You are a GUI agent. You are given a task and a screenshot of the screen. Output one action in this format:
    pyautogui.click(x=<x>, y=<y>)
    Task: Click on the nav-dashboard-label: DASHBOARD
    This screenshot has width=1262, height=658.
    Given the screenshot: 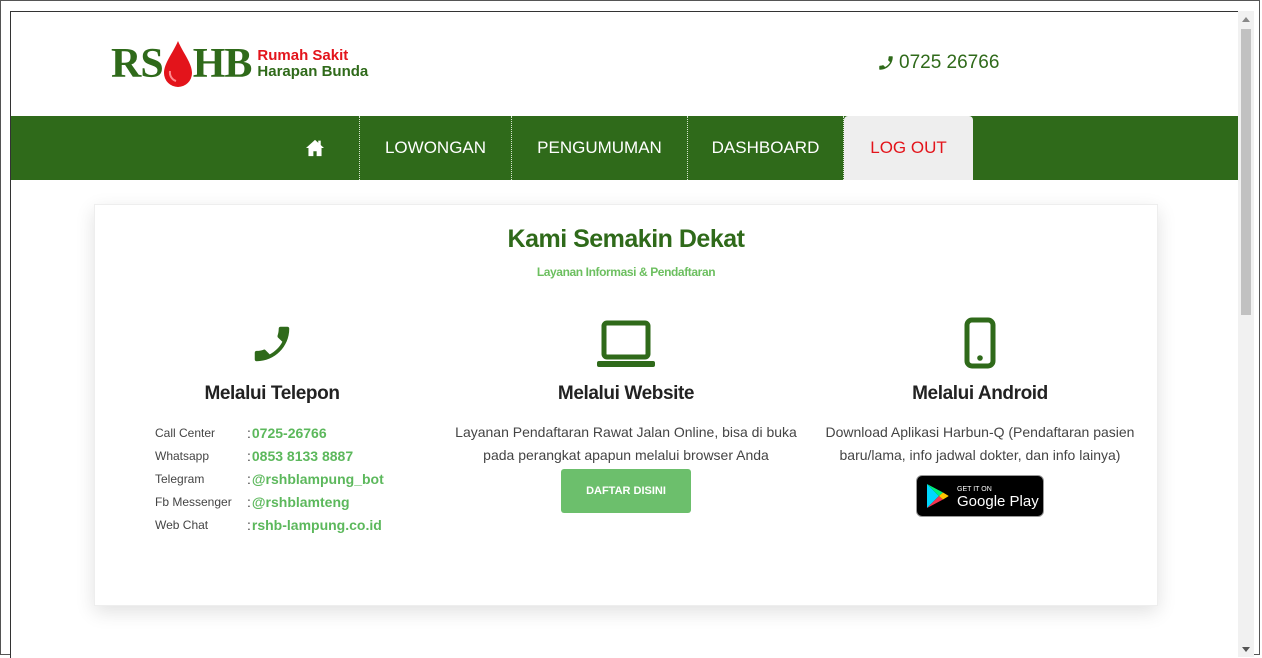 What is the action you would take?
    pyautogui.click(x=765, y=147)
    